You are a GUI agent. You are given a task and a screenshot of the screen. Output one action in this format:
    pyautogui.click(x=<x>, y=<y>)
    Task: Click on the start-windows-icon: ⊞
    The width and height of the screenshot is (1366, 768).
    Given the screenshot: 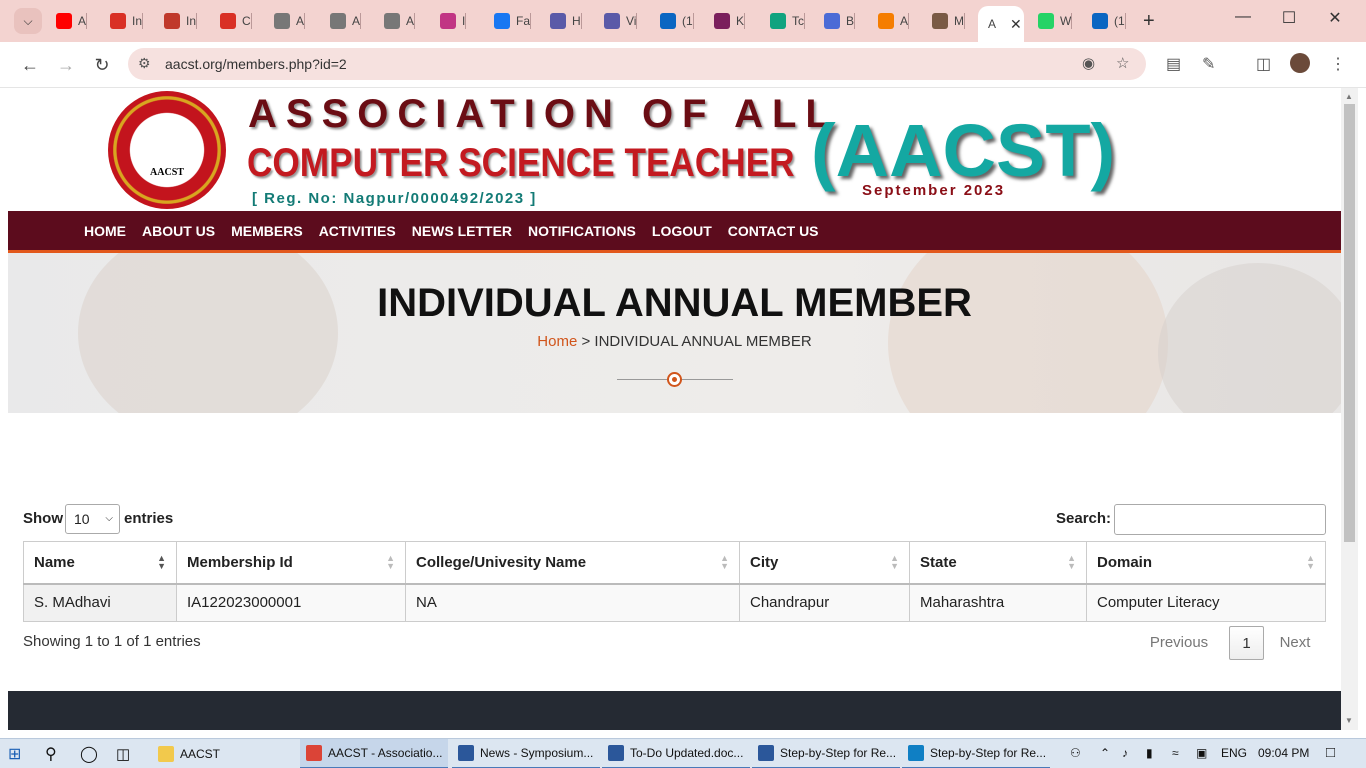 What is the action you would take?
    pyautogui.click(x=19, y=753)
    